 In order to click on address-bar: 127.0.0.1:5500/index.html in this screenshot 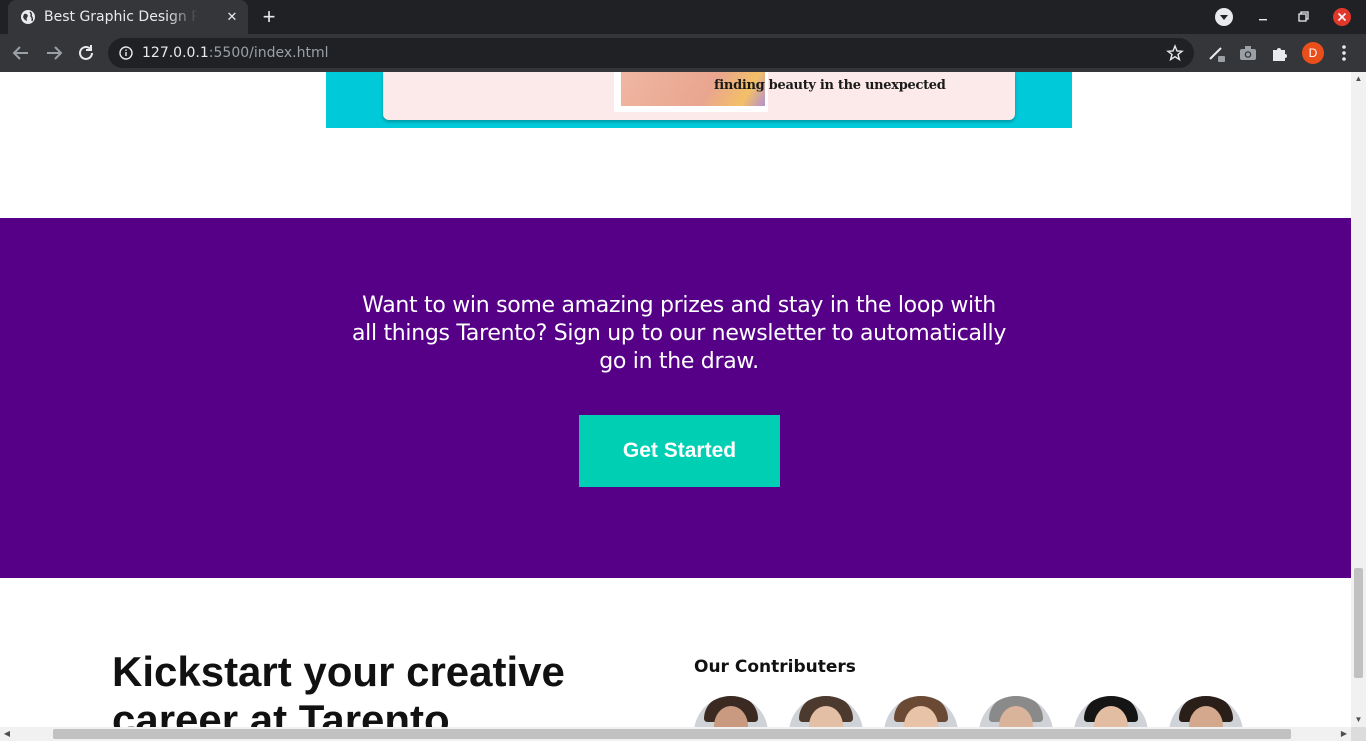, I will do `click(651, 53)`.